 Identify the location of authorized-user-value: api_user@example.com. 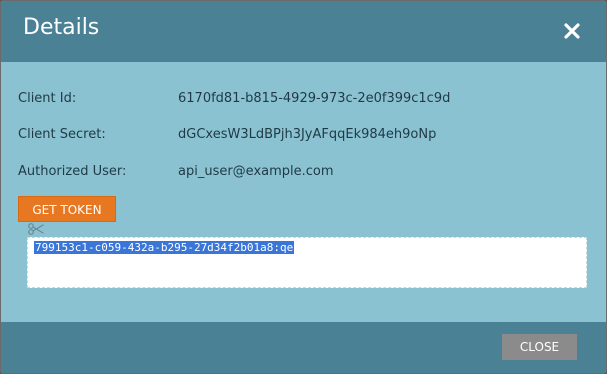
(256, 171).